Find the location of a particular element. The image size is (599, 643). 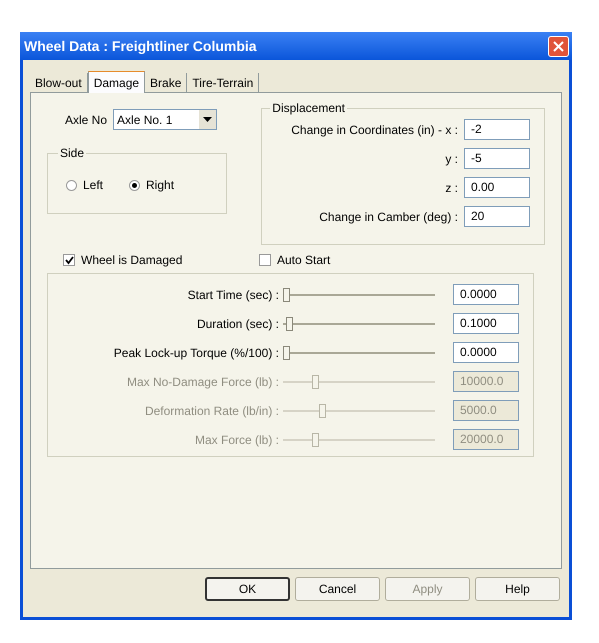

field-label: Change in Coordinates (in) - x : is located at coordinates (374, 130).